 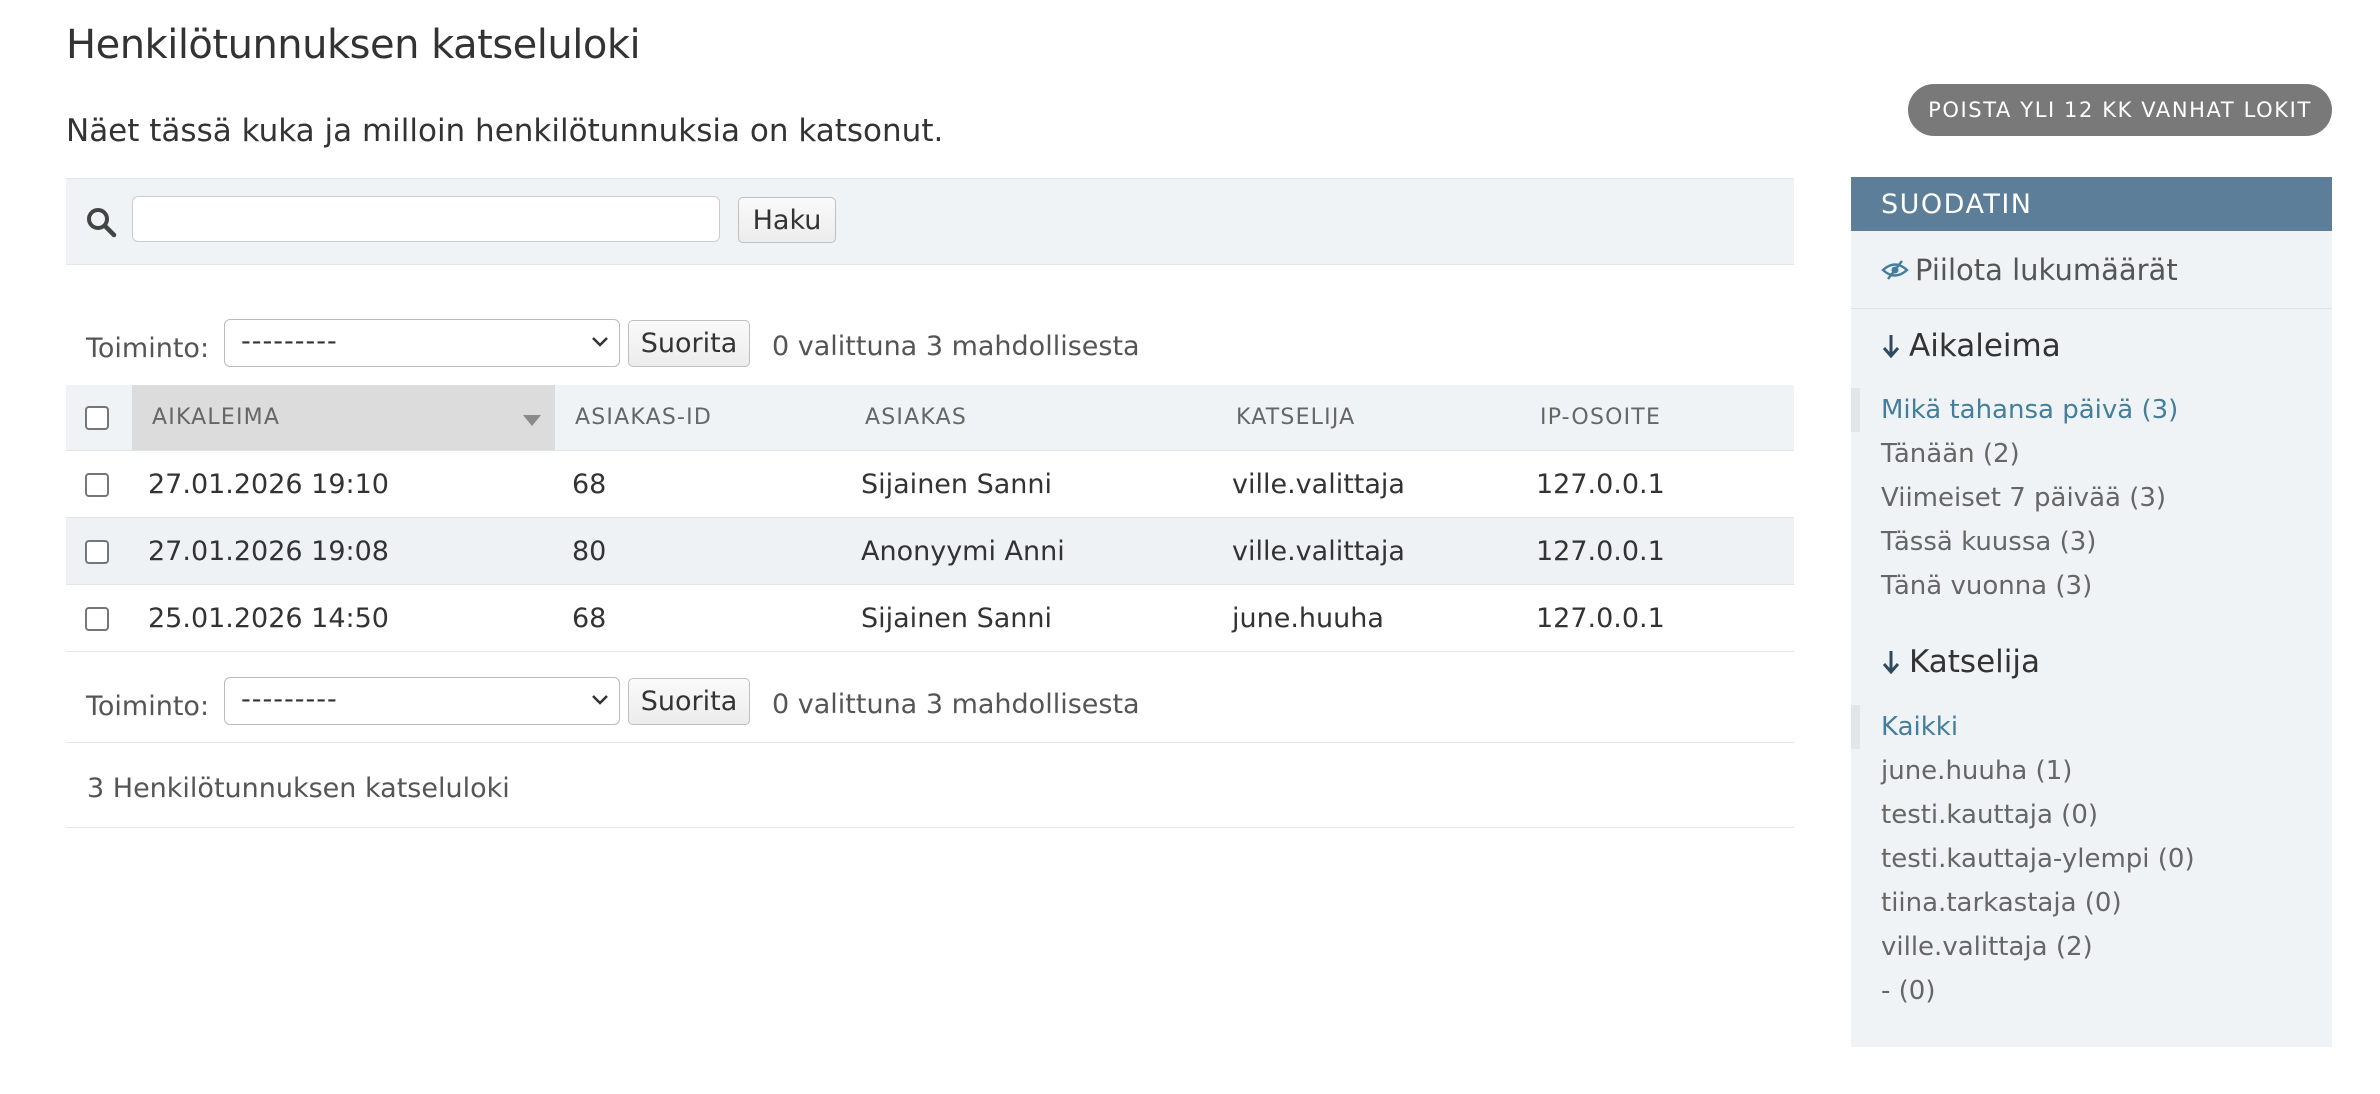 What do you see at coordinates (216, 417) in the screenshot?
I see `column-header-label: AIKALEIMA` at bounding box center [216, 417].